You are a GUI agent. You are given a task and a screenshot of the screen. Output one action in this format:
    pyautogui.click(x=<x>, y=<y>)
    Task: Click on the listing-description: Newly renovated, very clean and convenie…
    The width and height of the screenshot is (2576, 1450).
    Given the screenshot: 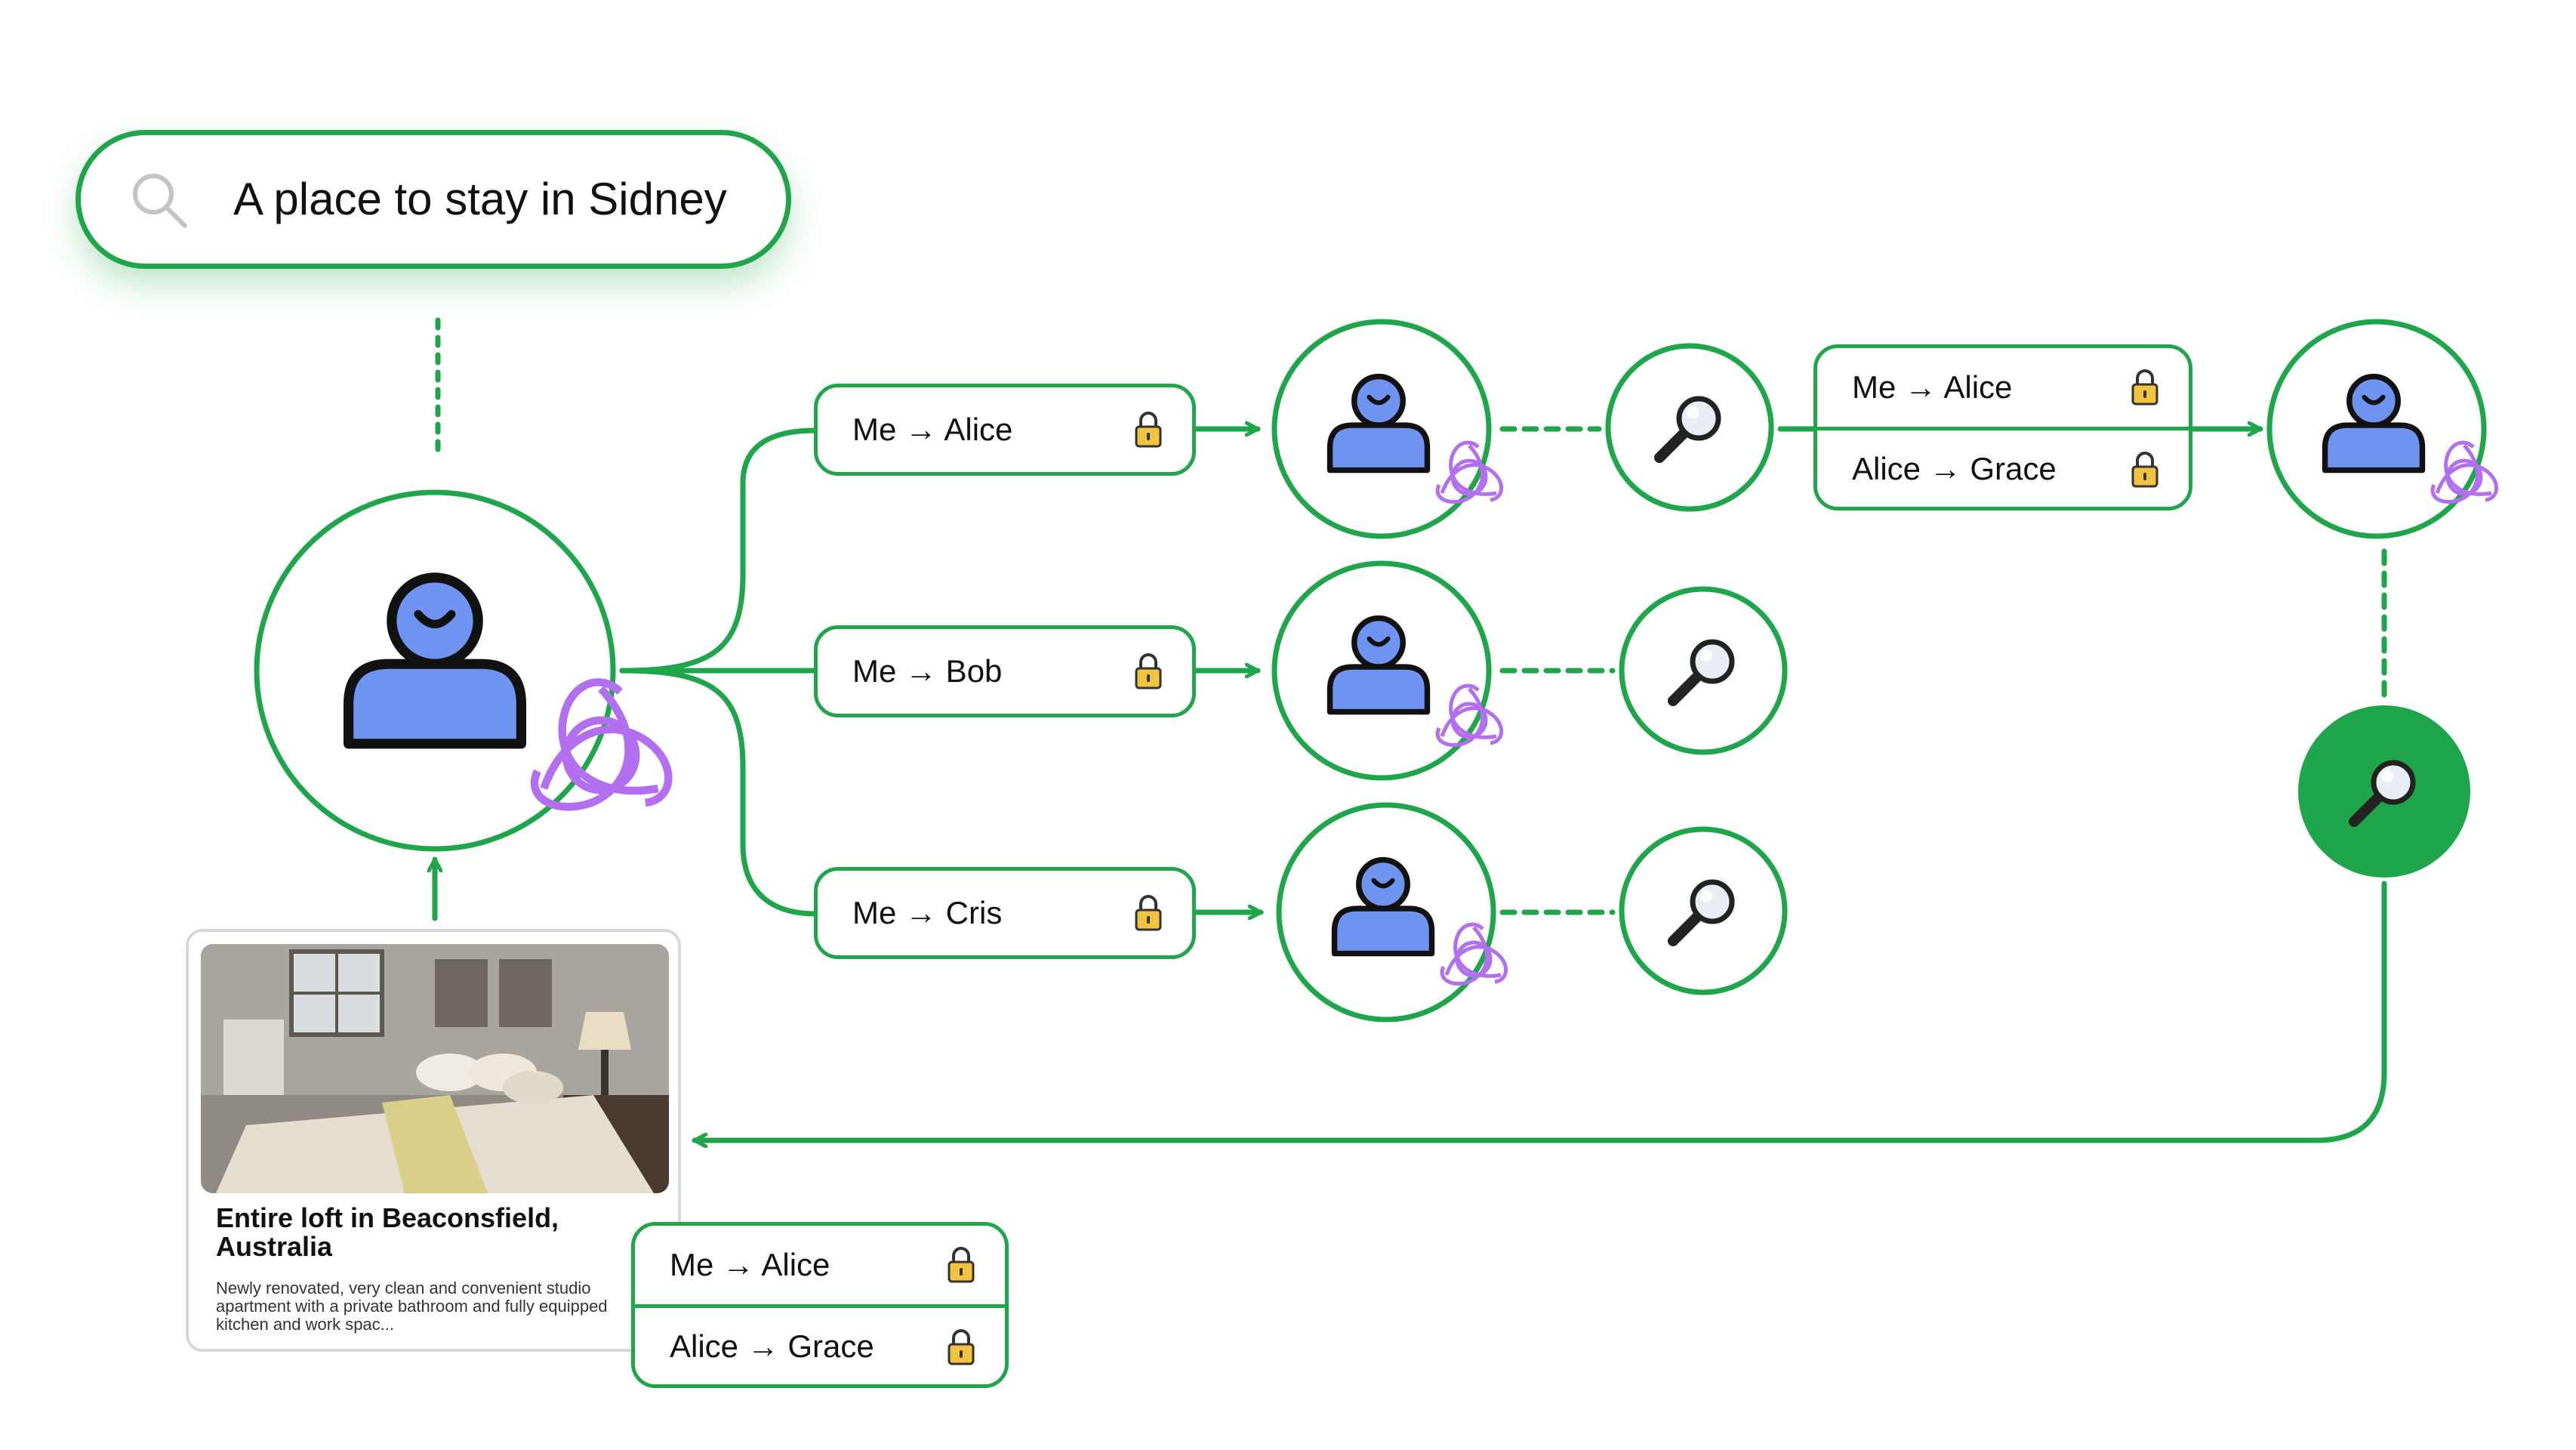 What is the action you would take?
    pyautogui.click(x=412, y=1306)
    